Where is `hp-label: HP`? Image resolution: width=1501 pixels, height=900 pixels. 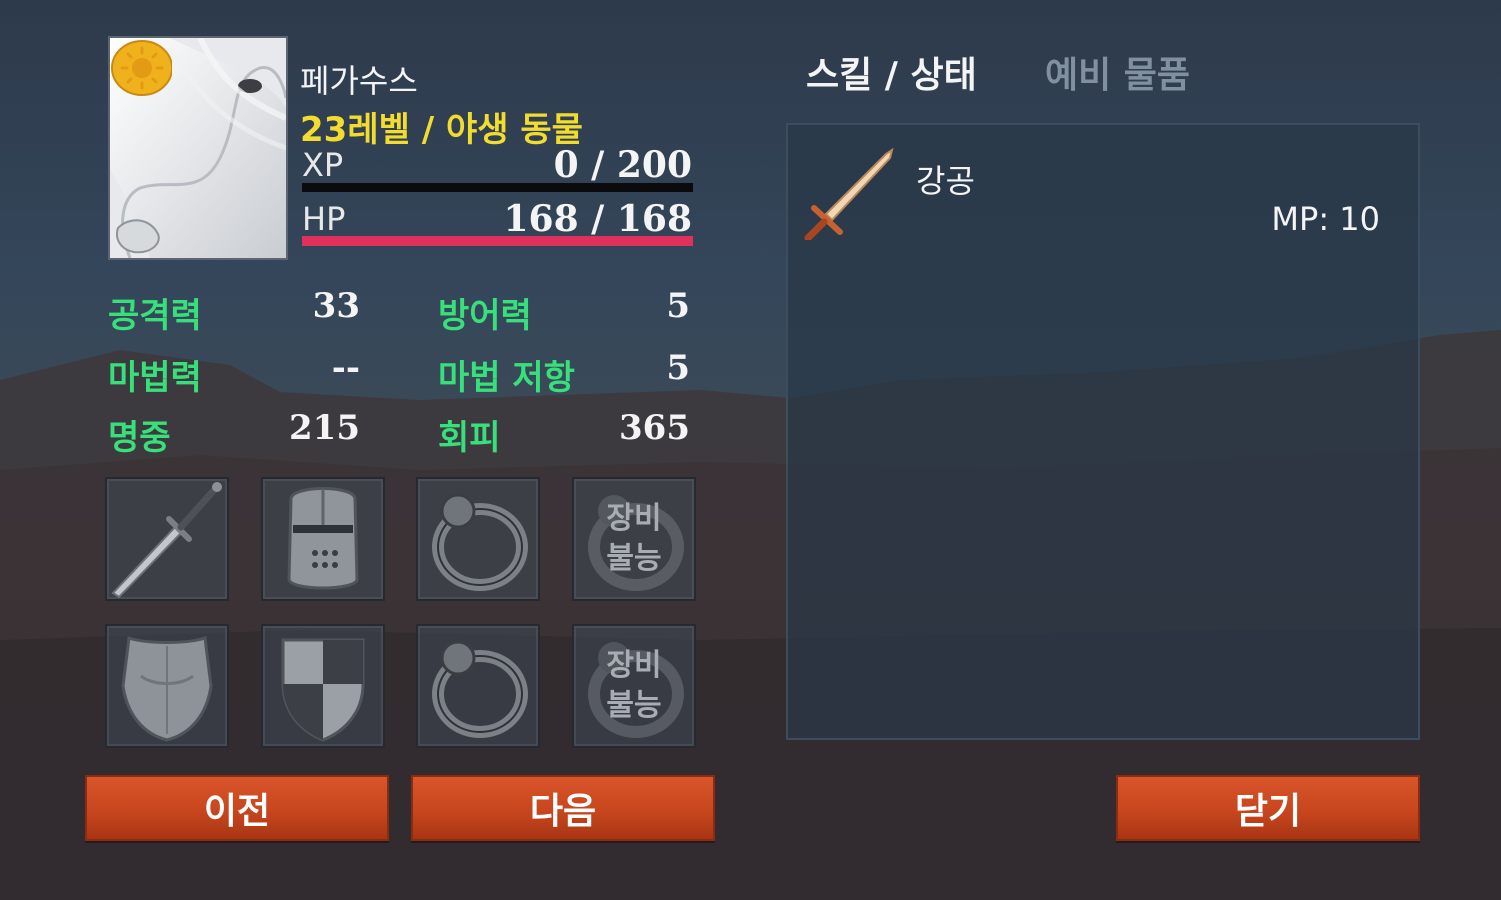
hp-label: HP is located at coordinates (324, 219).